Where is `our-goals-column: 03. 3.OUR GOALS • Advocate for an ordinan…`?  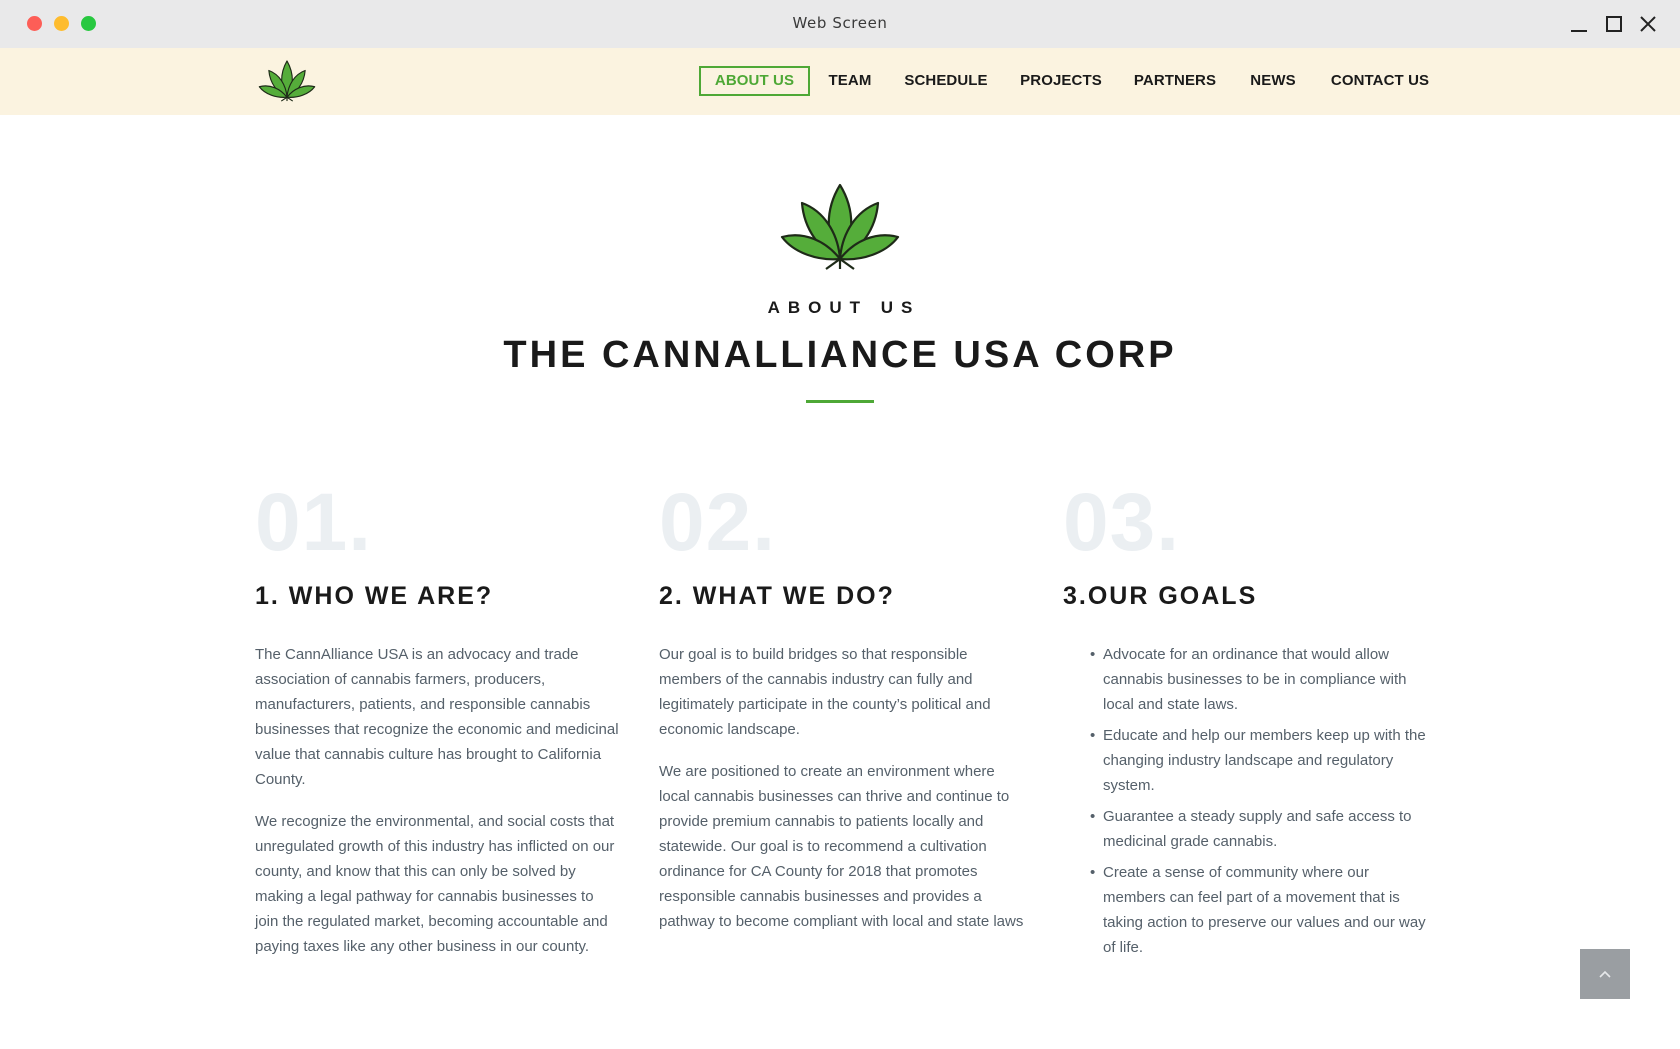 our-goals-column: 03. 3.OUR GOALS • Advocate for an ordinan… is located at coordinates (1245, 717).